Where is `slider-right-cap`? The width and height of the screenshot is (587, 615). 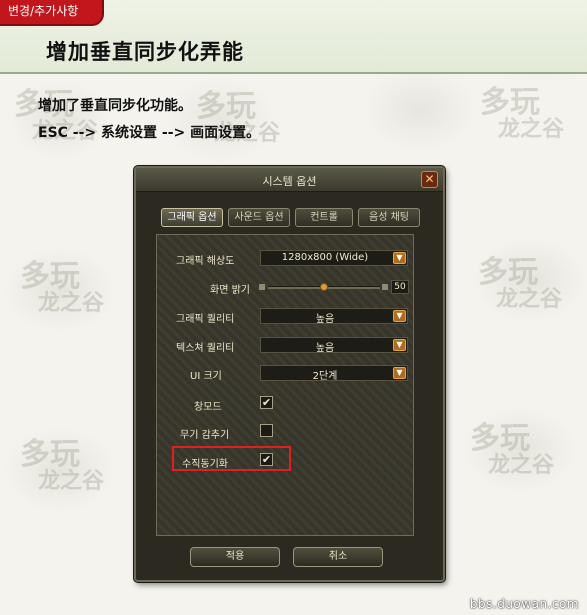 slider-right-cap is located at coordinates (385, 287).